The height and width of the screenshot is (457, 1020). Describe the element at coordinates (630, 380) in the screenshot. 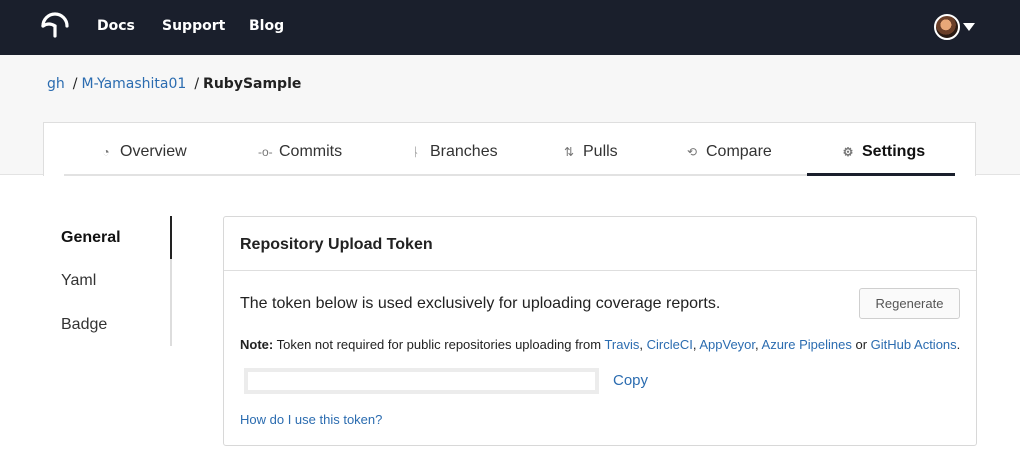

I see `copy-button: Copy` at that location.